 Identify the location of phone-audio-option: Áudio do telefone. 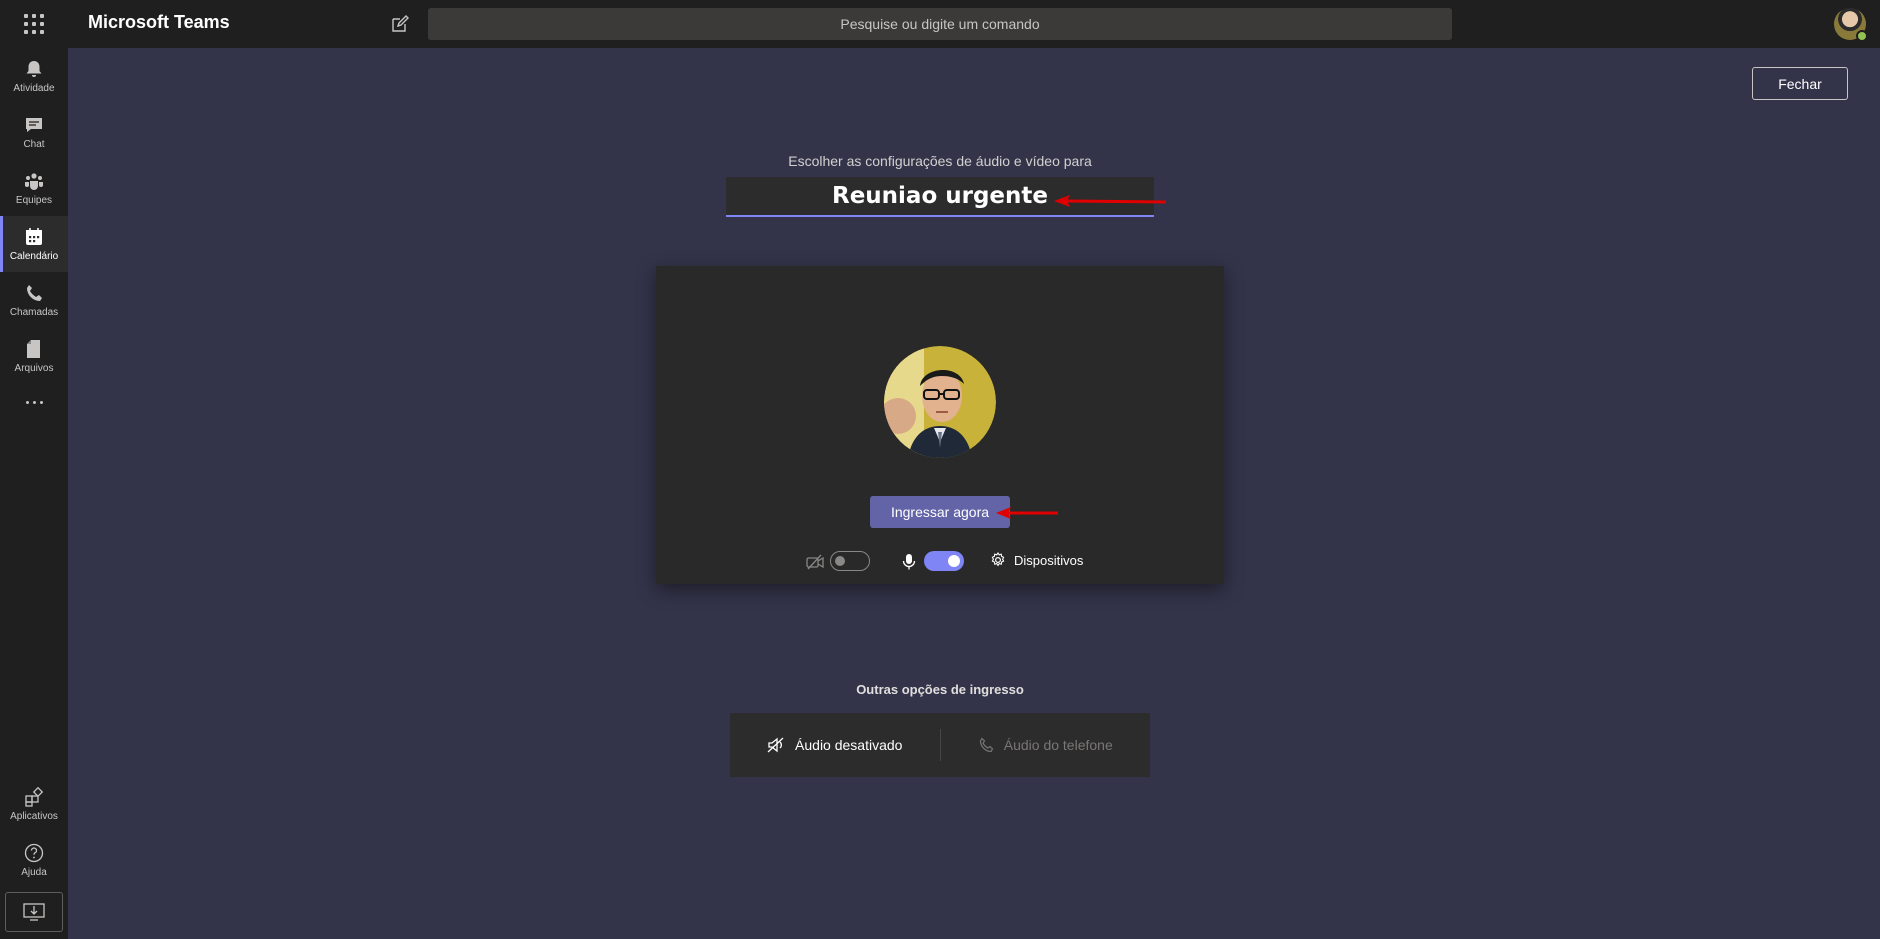
(1046, 745).